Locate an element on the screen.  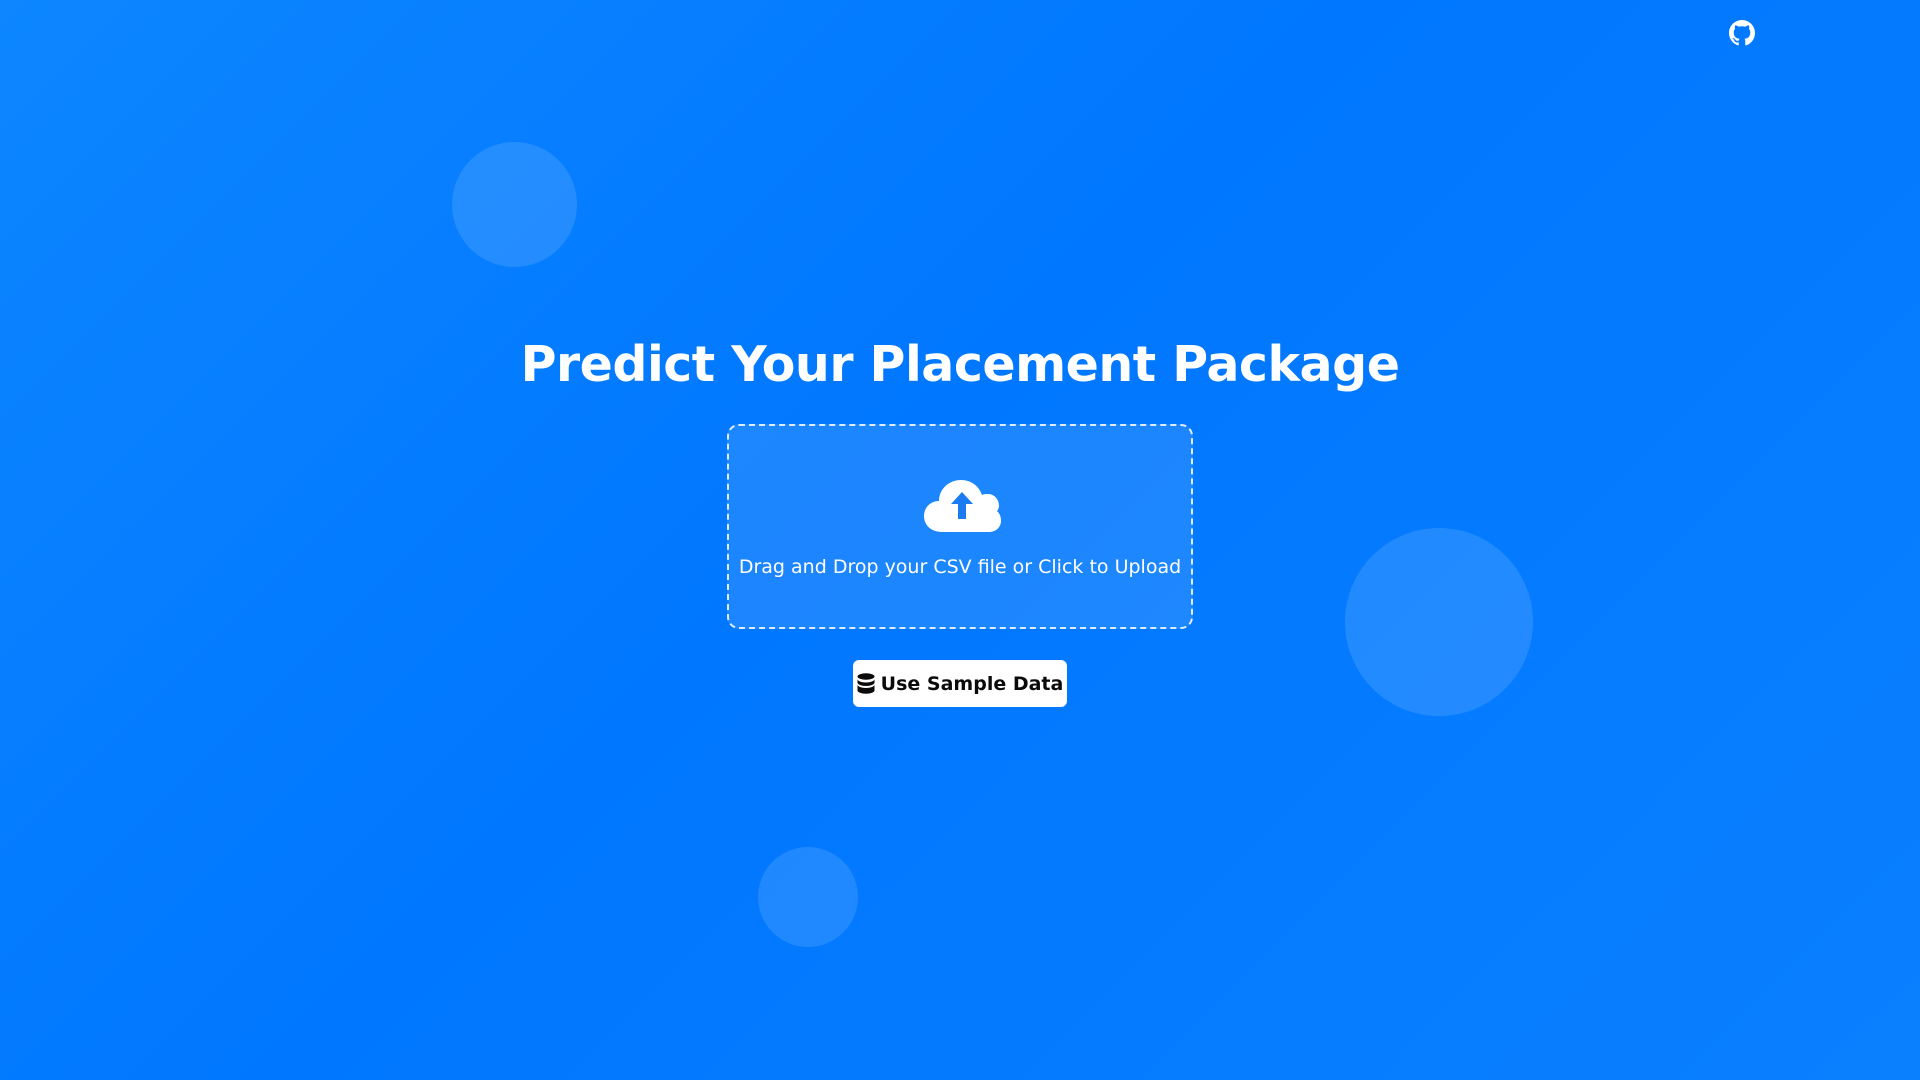
database-icon is located at coordinates (866, 683).